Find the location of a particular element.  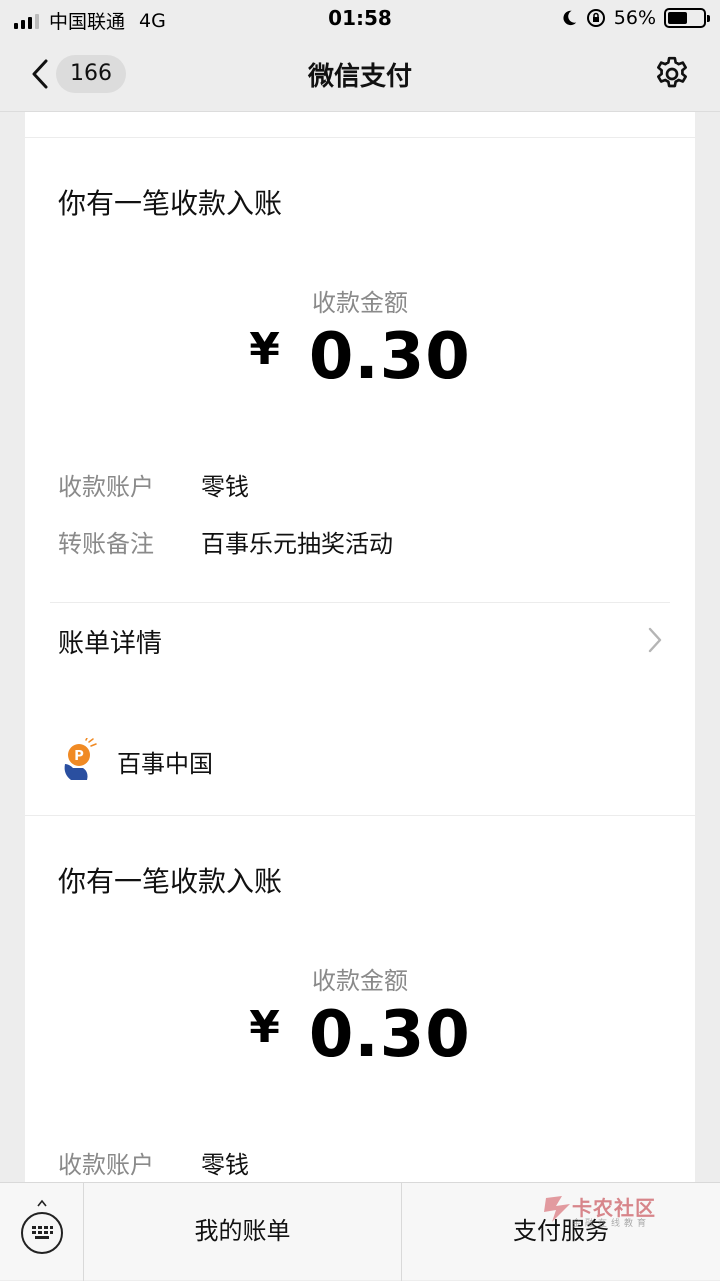

my-bills-tab: 我的账单 is located at coordinates (243, 1232).